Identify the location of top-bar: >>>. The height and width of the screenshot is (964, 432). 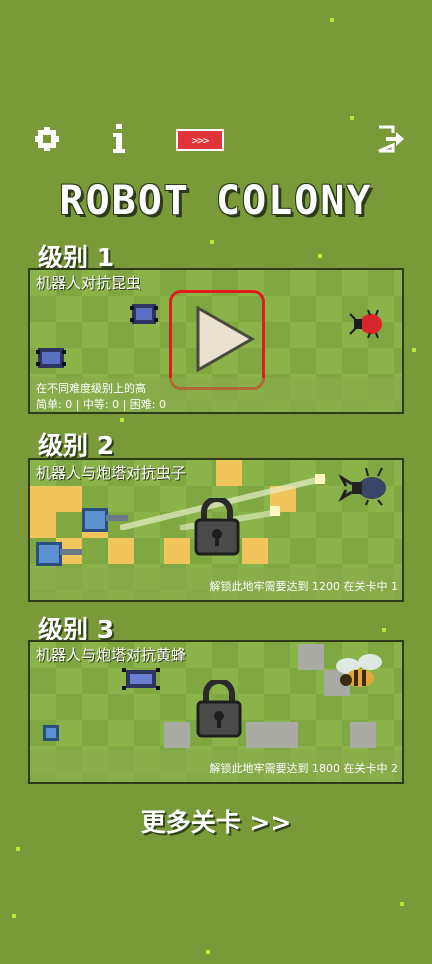
(216, 141).